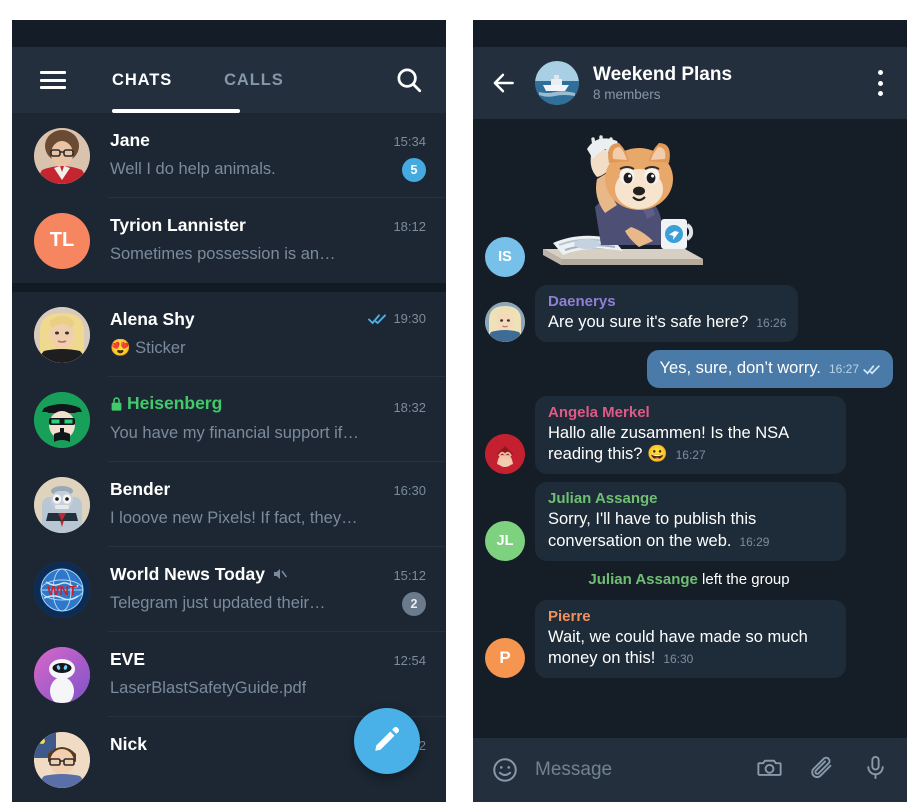 This screenshot has height=806, width=918. Describe the element at coordinates (505, 257) in the screenshot. I see `avatar-initials: IS` at that location.